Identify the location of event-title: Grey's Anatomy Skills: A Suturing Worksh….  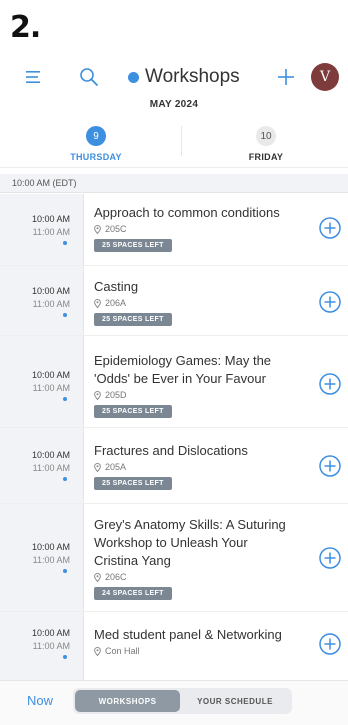
(200, 543).